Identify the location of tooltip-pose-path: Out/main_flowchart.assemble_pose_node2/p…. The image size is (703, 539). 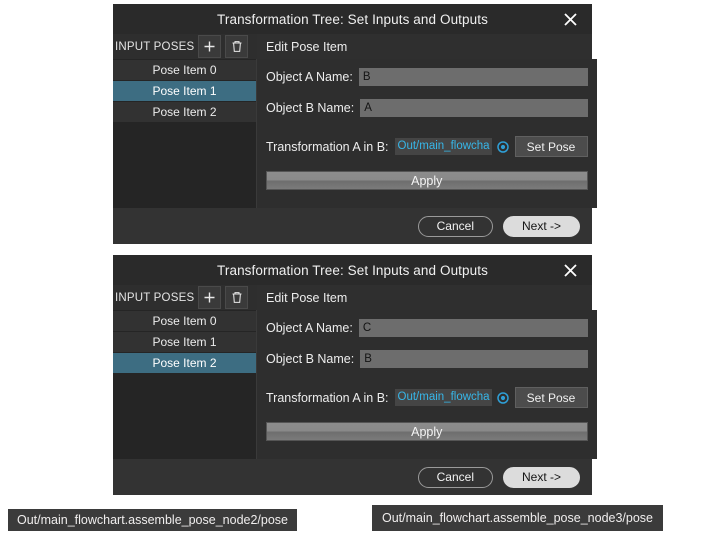
(153, 520).